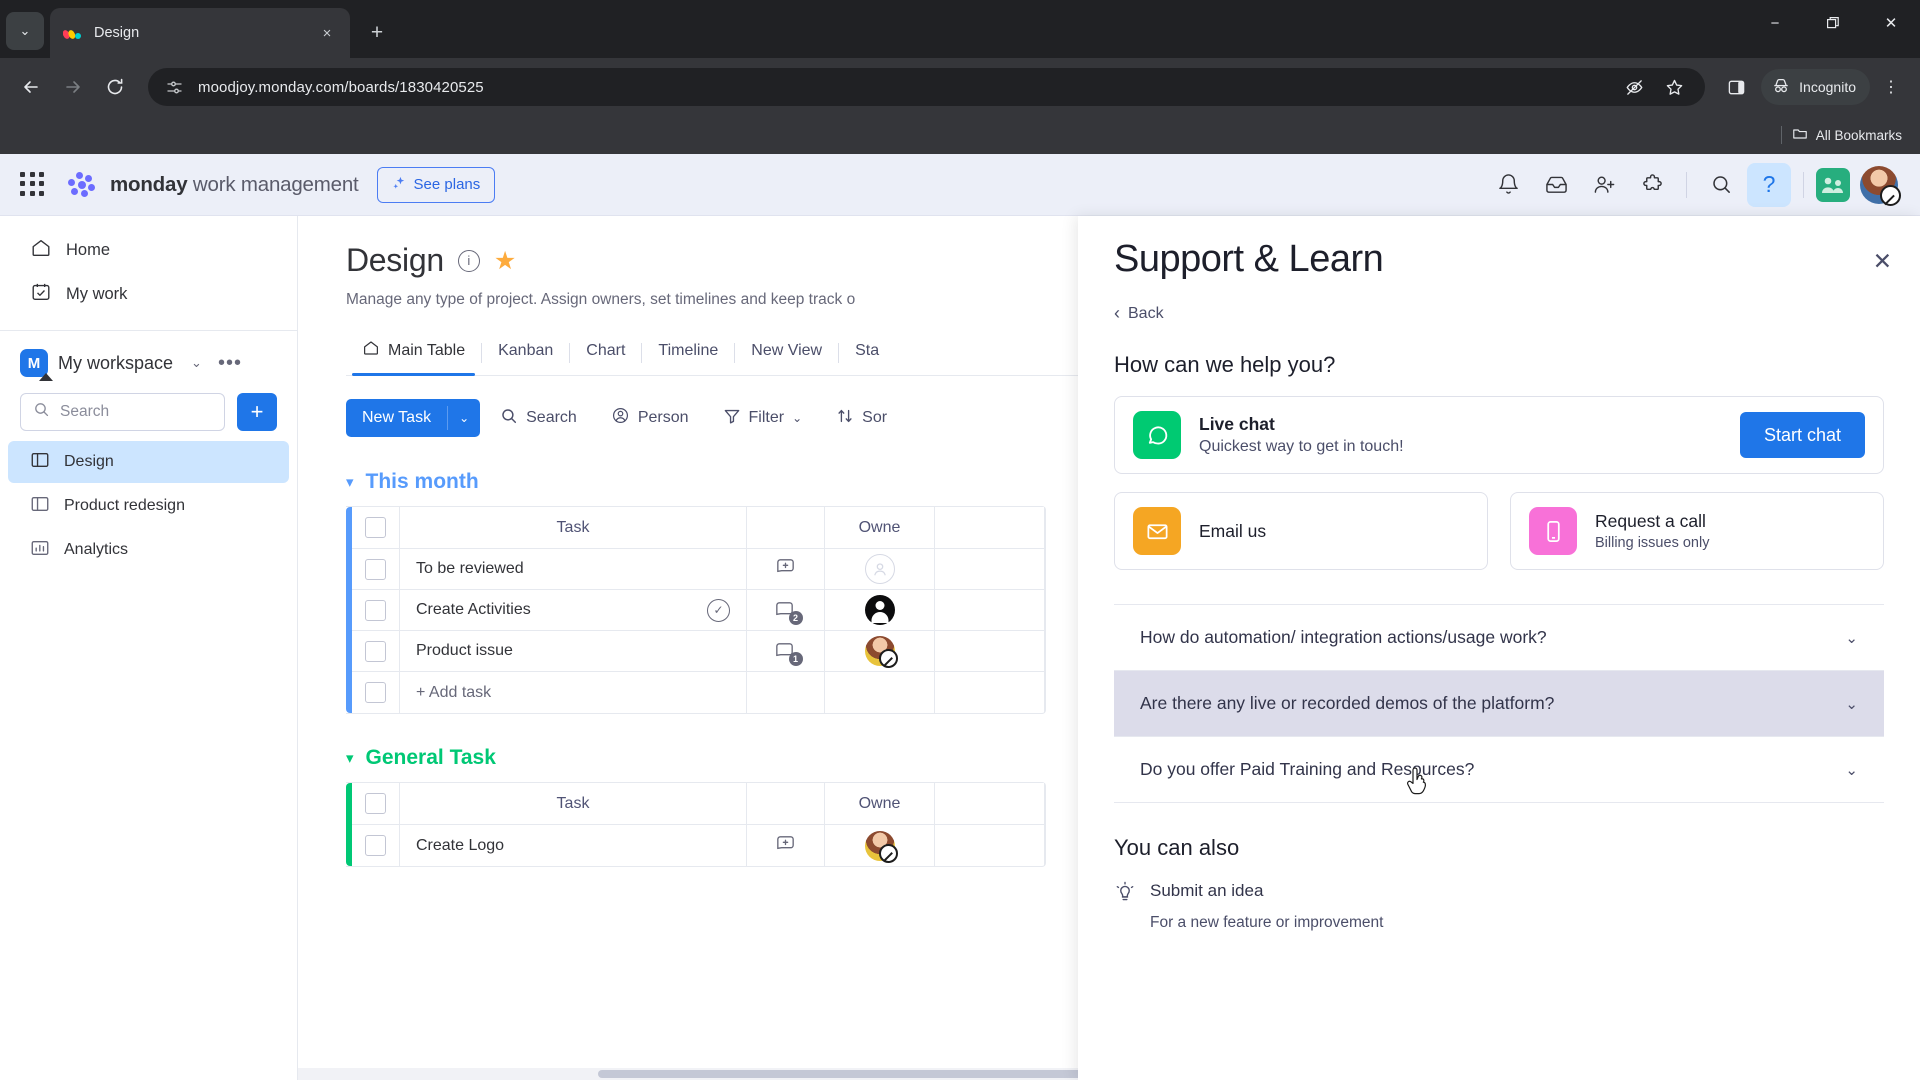 This screenshot has height=1080, width=1920. I want to click on email-us-card: Email us, so click(1301, 531).